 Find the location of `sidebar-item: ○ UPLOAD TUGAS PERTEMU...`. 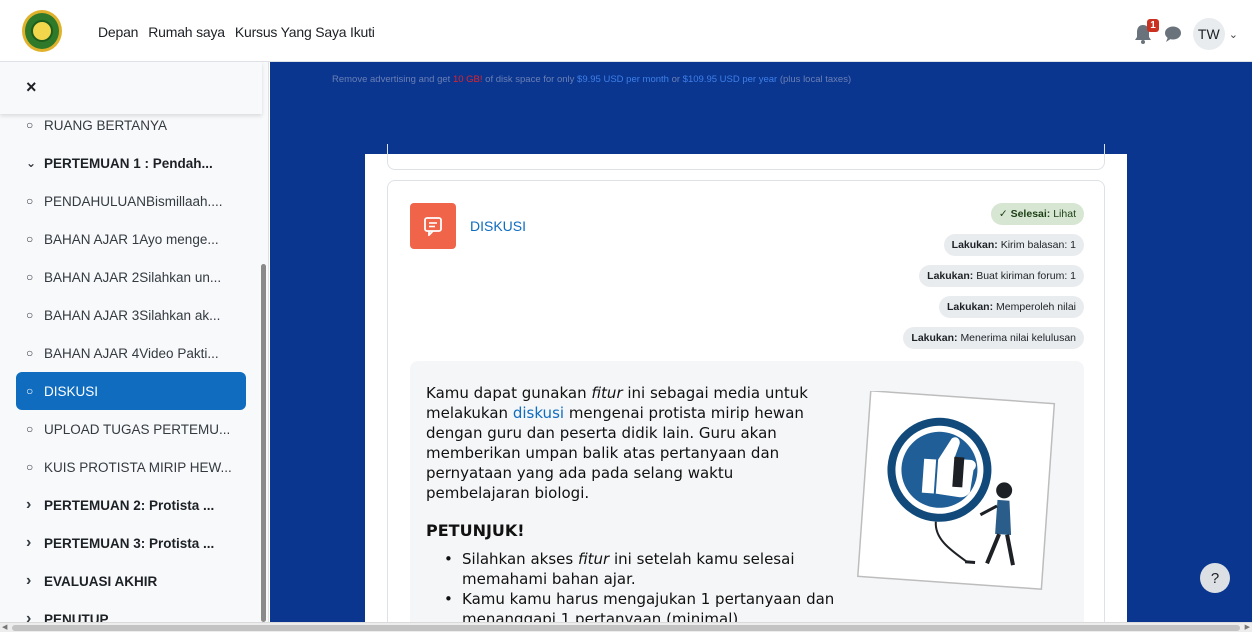

sidebar-item: ○ UPLOAD TUGAS PERTEMU... is located at coordinates (131, 429).